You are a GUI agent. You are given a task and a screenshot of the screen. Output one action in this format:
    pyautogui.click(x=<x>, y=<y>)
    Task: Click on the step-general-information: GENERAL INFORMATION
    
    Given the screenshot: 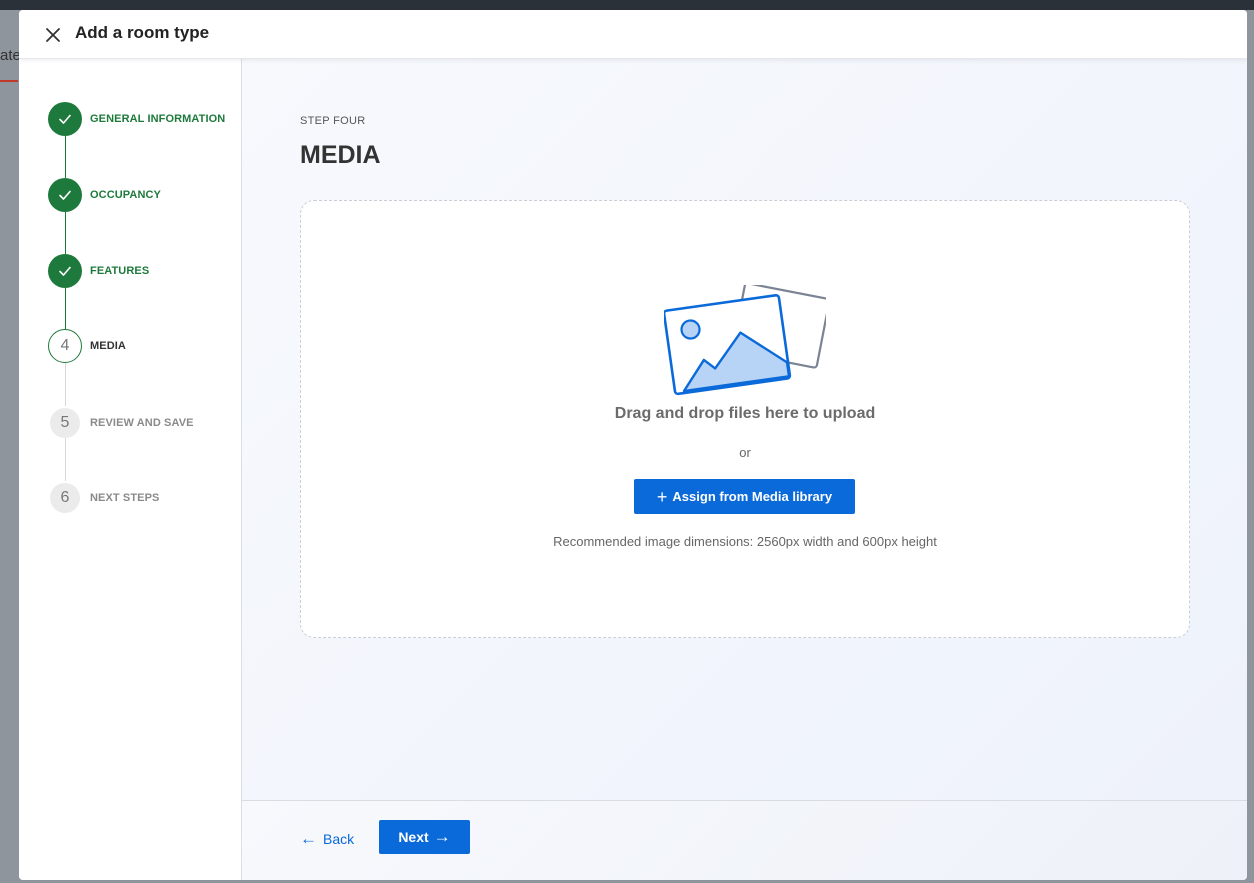 What is the action you would take?
    pyautogui.click(x=136, y=119)
    